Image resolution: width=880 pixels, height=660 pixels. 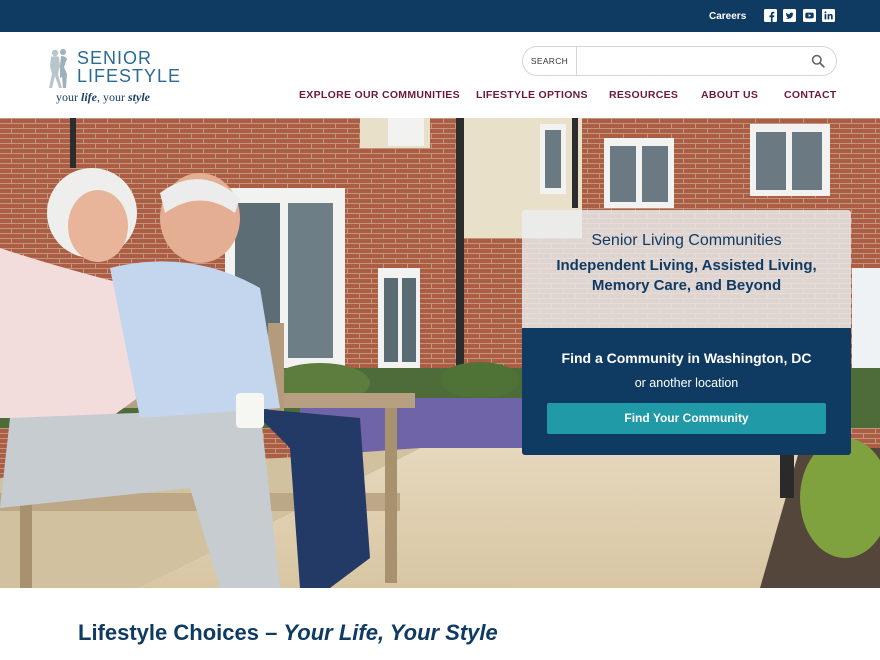 What do you see at coordinates (550, 61) in the screenshot?
I see `search-label: SEARCH` at bounding box center [550, 61].